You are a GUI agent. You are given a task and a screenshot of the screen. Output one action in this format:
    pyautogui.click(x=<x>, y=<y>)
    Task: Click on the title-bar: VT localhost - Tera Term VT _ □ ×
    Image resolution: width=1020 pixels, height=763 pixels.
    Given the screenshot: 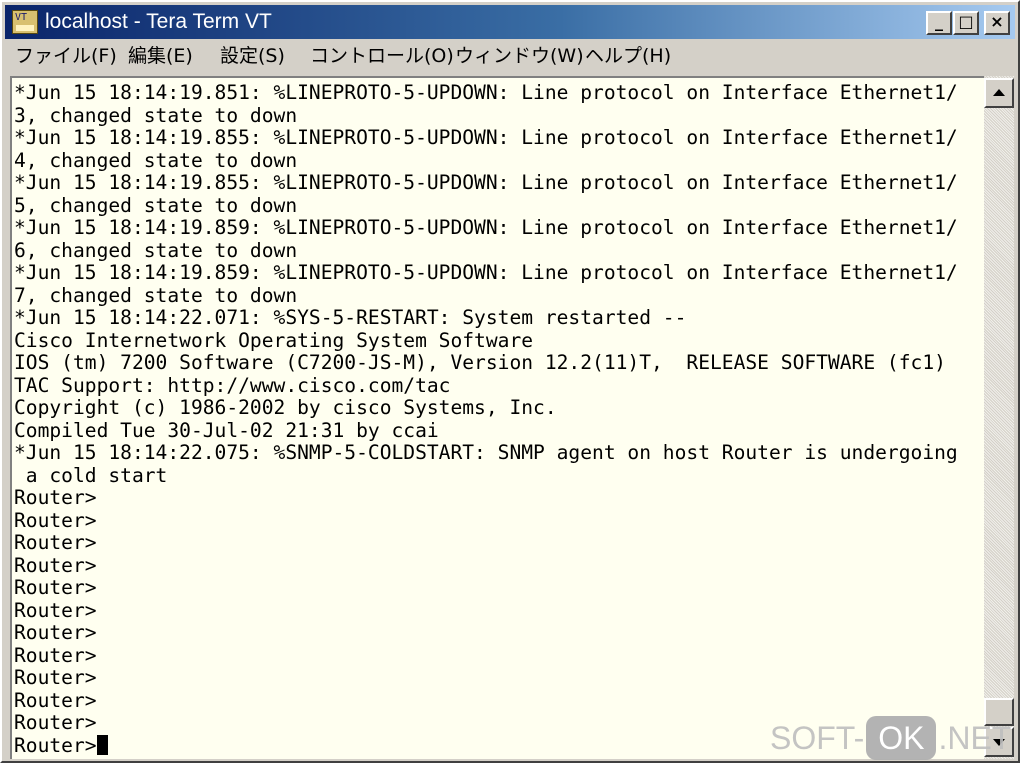 What is the action you would take?
    pyautogui.click(x=510, y=22)
    